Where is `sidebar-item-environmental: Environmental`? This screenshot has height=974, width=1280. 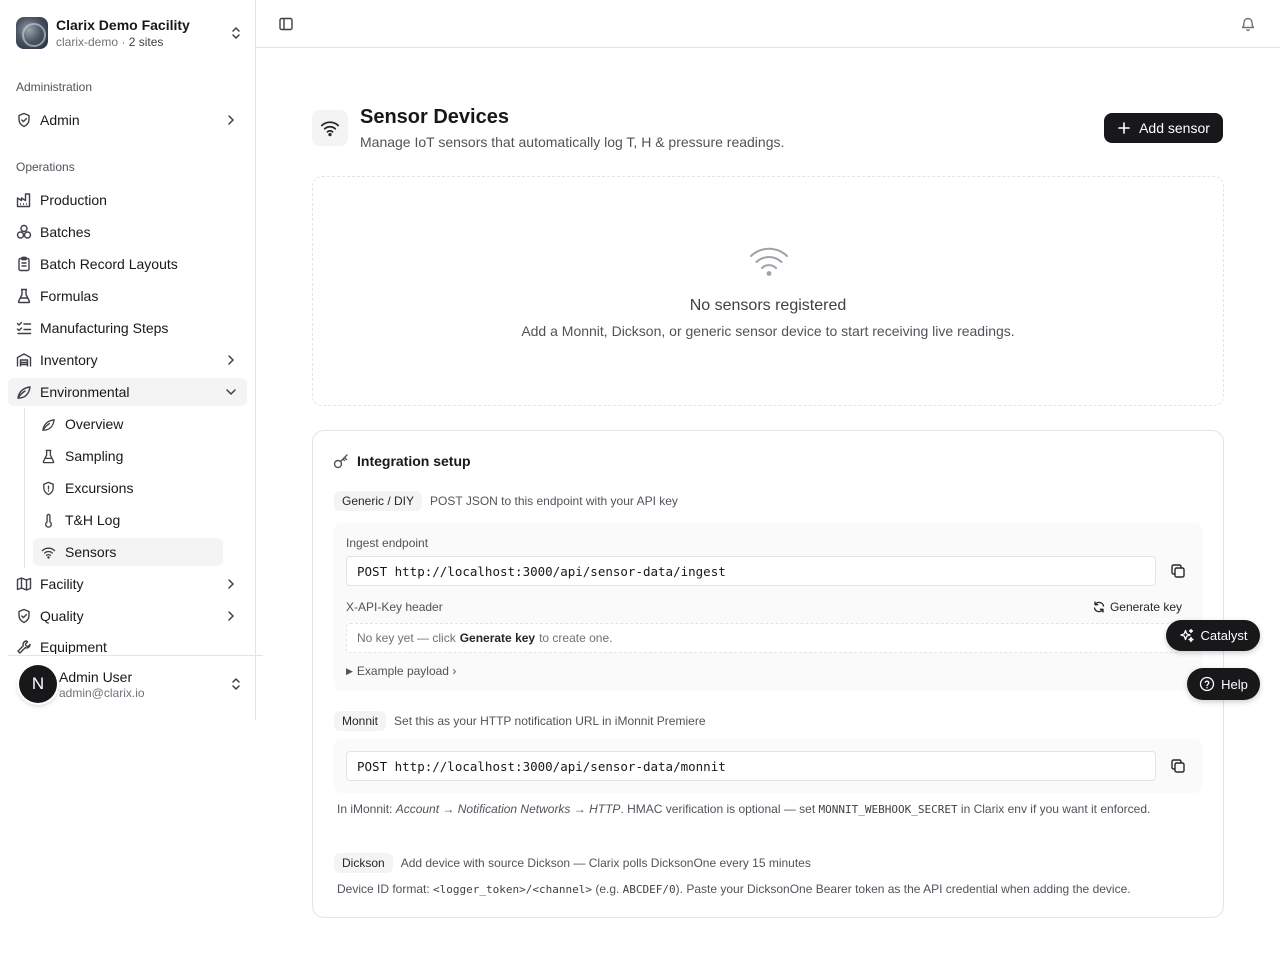 sidebar-item-environmental: Environmental is located at coordinates (127, 392).